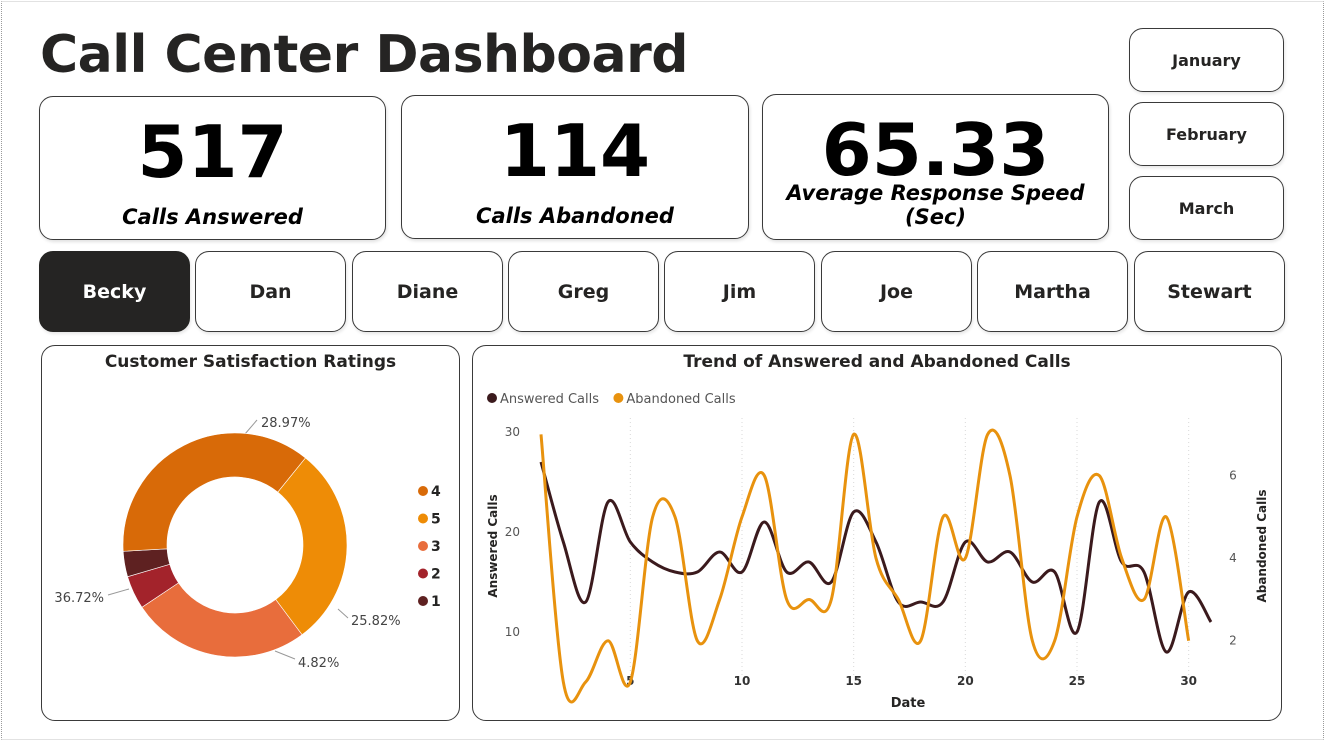  I want to click on x-tick-label: 25, so click(1077, 681).